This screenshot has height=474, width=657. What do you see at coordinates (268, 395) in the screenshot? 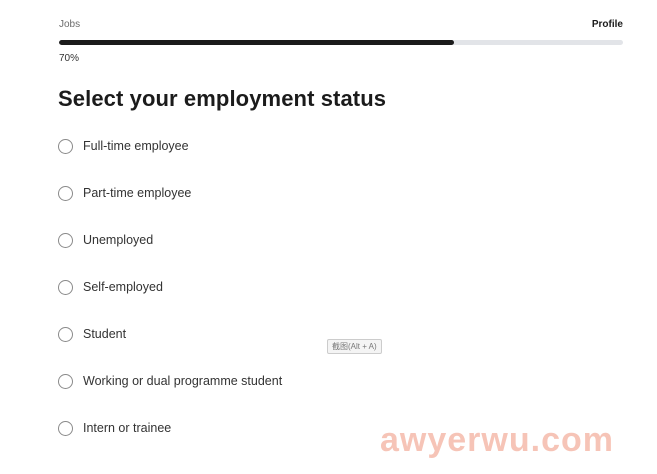
I see `option-working-dual-student: Working or dual programme student` at bounding box center [268, 395].